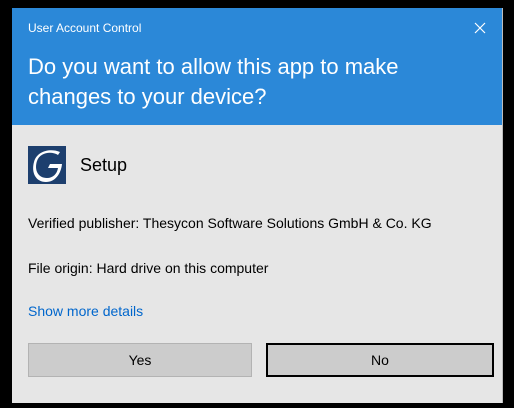 The image size is (514, 408). Describe the element at coordinates (77, 165) in the screenshot. I see `app-row: Setup` at that location.